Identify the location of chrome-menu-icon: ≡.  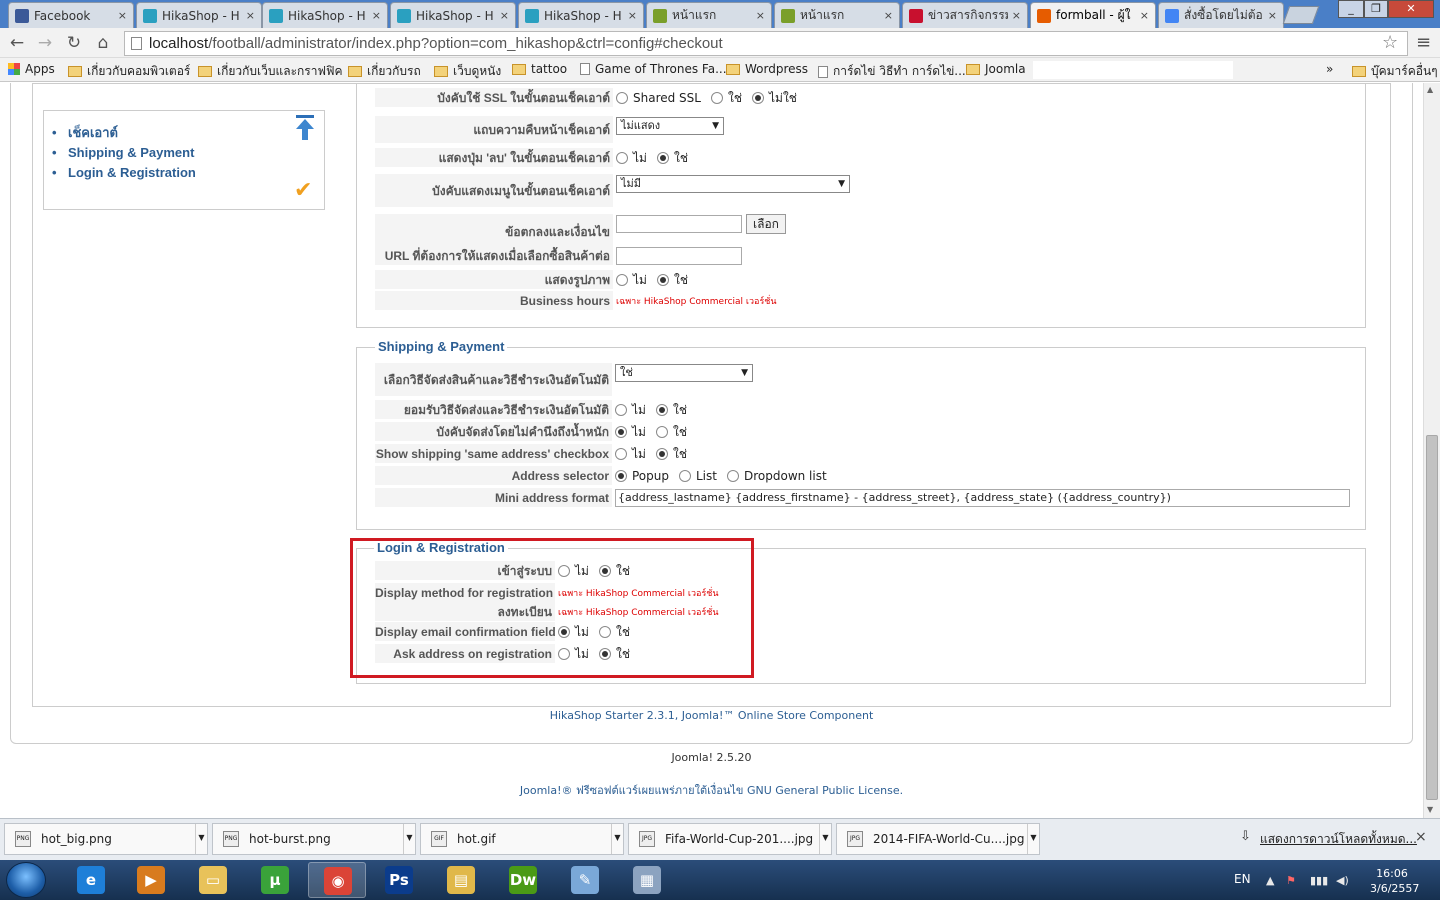
(1423, 42).